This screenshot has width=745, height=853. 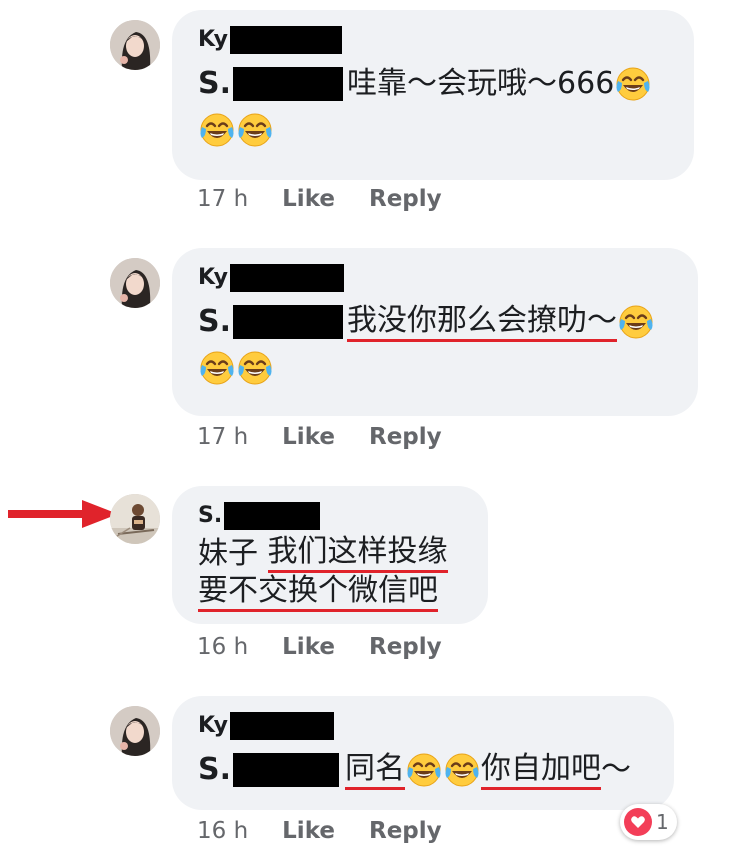 I want to click on comment-text-line2: 要不交换个微信吧, so click(x=330, y=592).